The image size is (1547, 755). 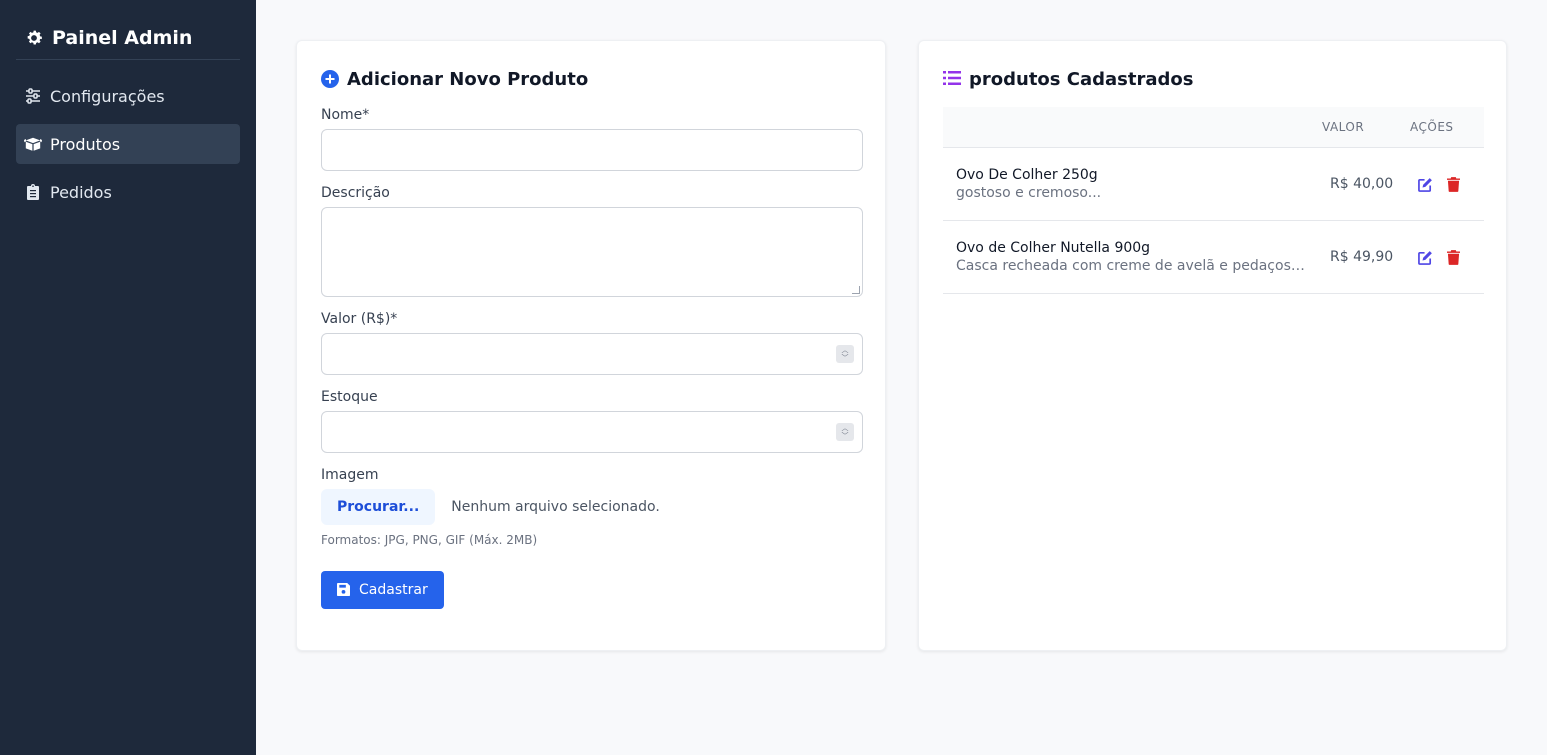 I want to click on list-icon, so click(x=952, y=79).